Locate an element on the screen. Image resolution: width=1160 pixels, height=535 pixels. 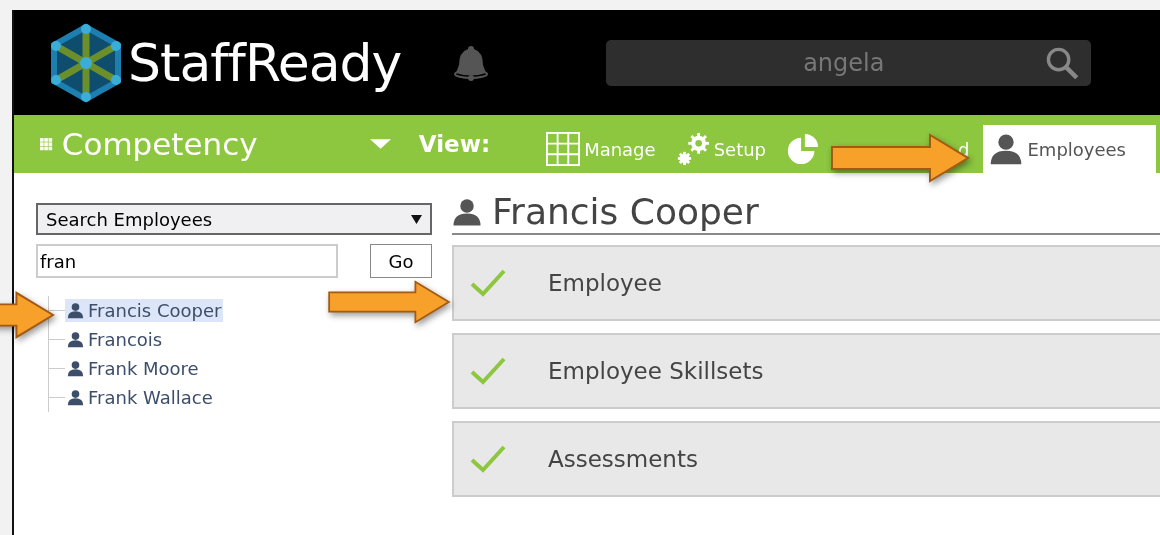
gears-icon is located at coordinates (692, 149).